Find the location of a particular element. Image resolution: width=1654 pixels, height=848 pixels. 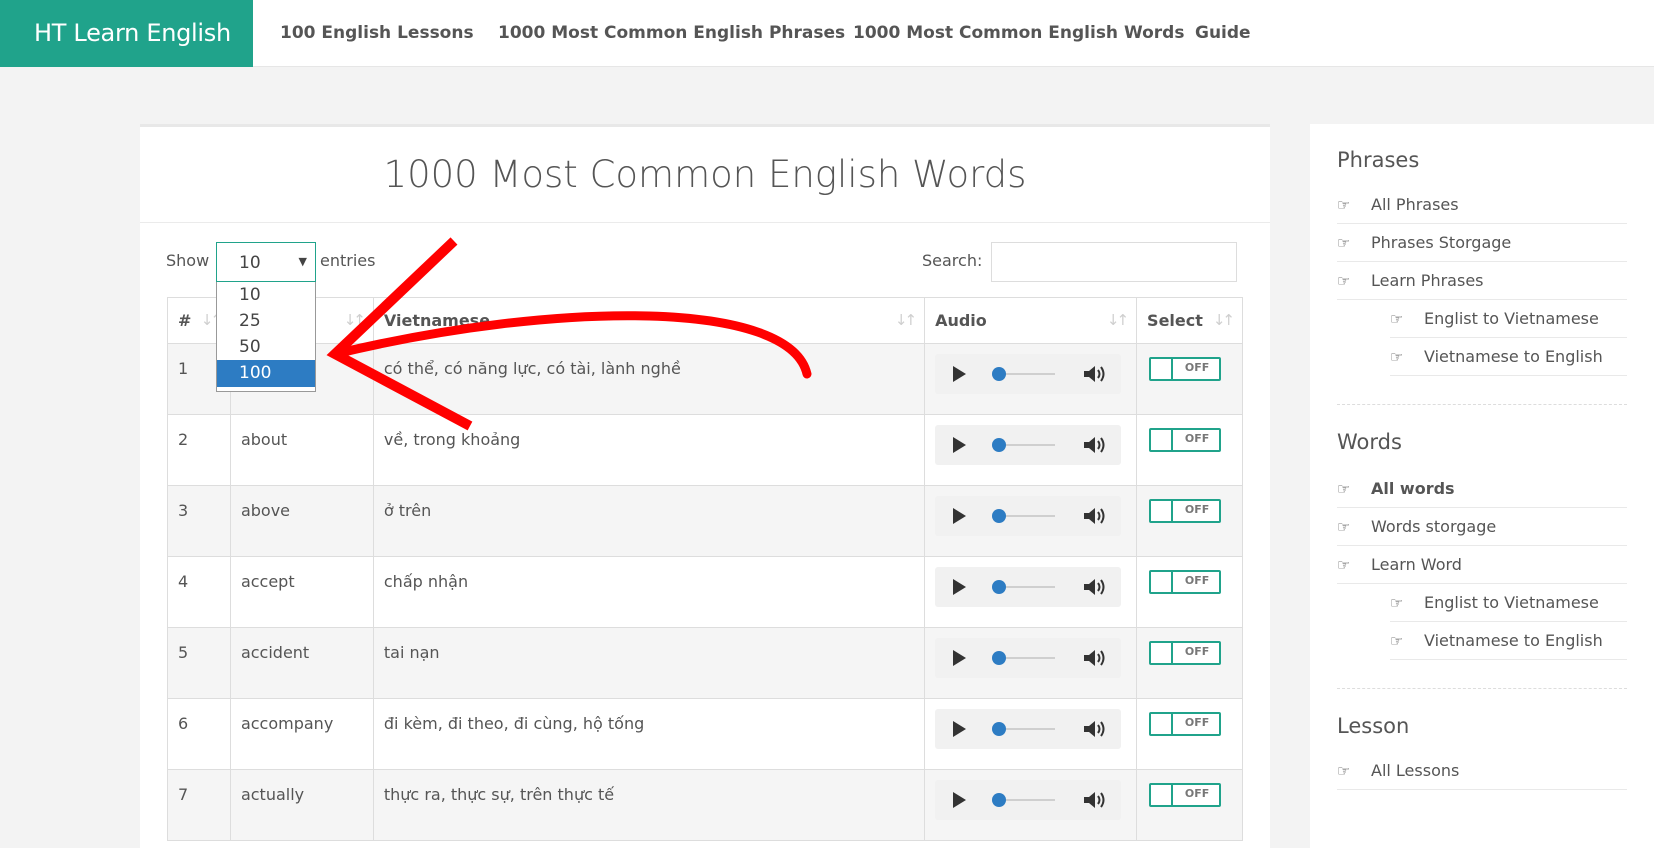

page-size-option-25: 25 is located at coordinates (266, 321).